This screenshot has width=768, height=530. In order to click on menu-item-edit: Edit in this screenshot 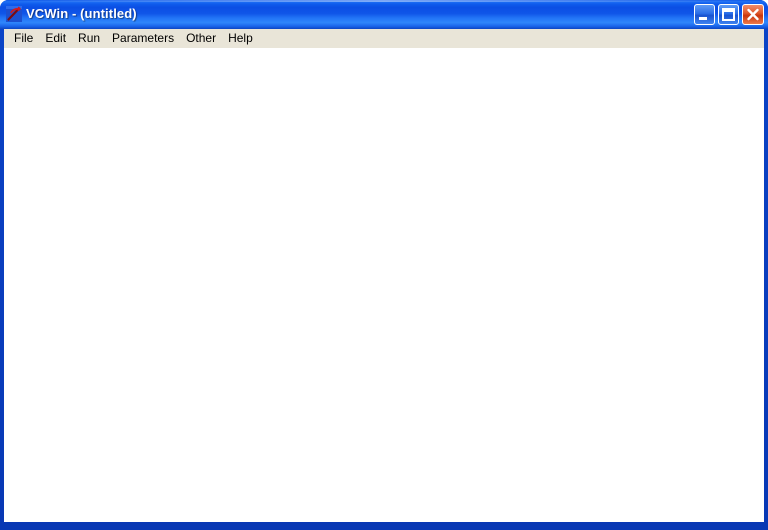, I will do `click(55, 38)`.